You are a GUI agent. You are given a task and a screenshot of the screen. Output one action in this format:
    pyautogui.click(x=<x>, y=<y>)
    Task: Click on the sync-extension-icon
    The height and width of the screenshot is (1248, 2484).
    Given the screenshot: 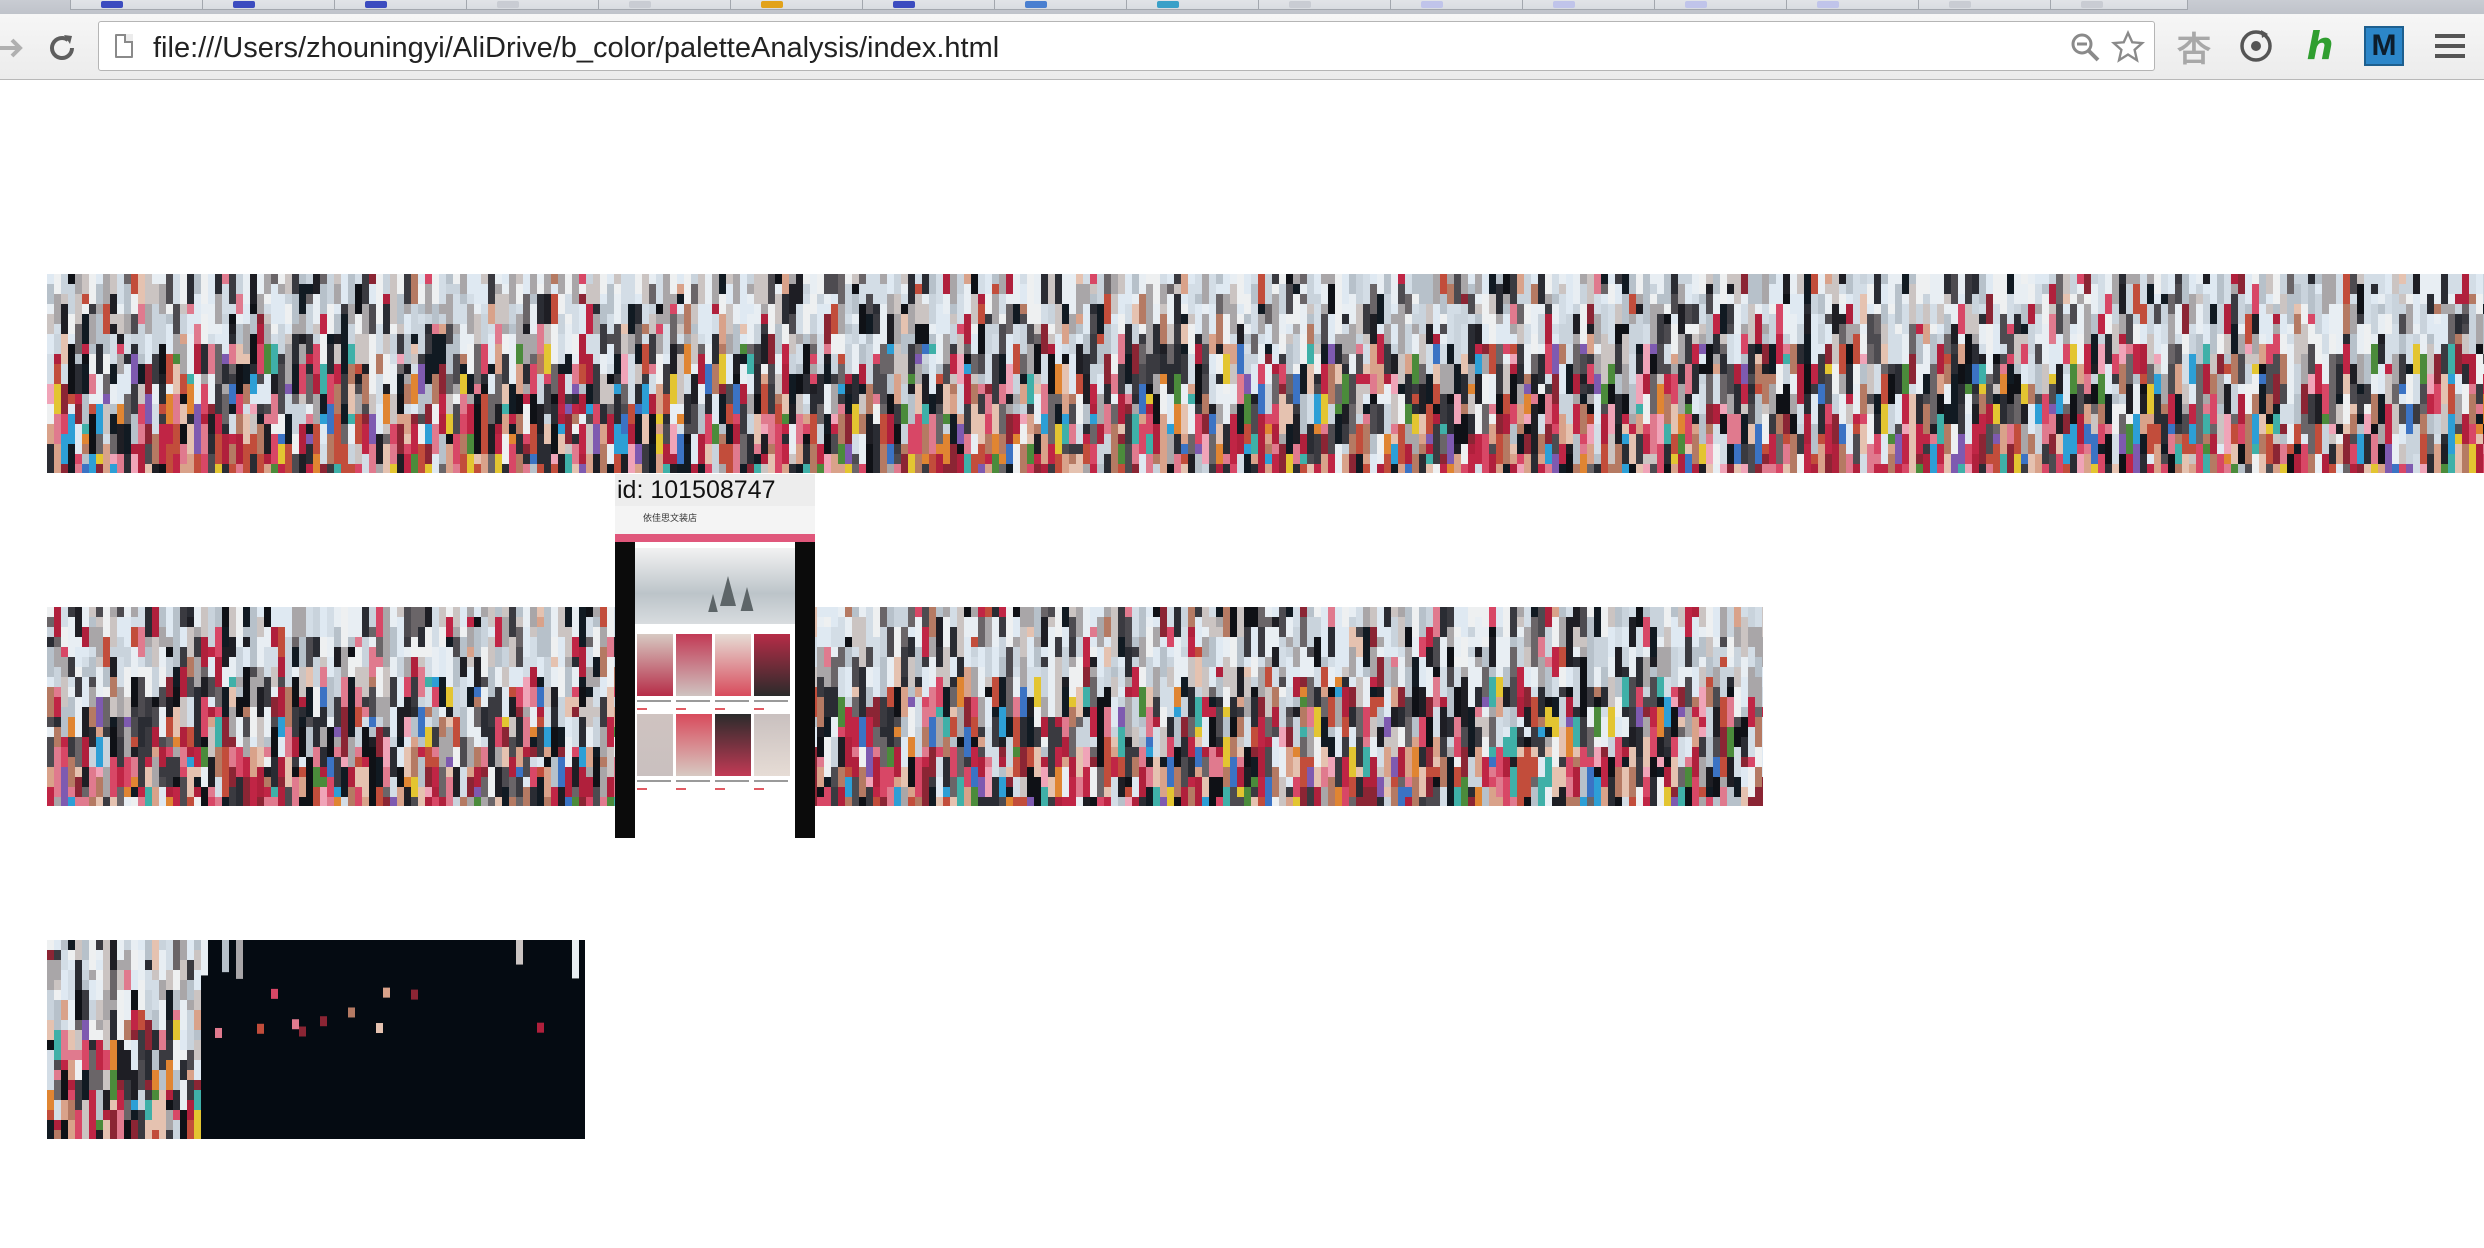 What is the action you would take?
    pyautogui.click(x=2256, y=46)
    